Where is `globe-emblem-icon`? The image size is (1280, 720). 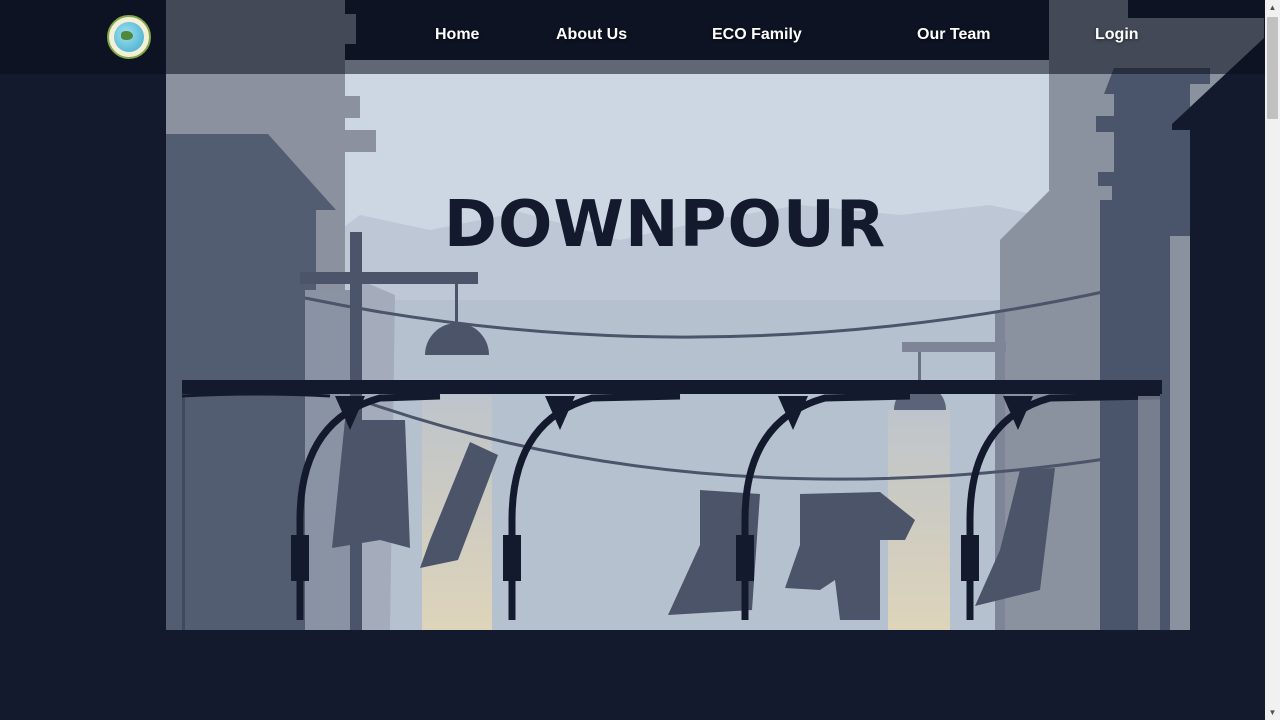 globe-emblem-icon is located at coordinates (129, 37).